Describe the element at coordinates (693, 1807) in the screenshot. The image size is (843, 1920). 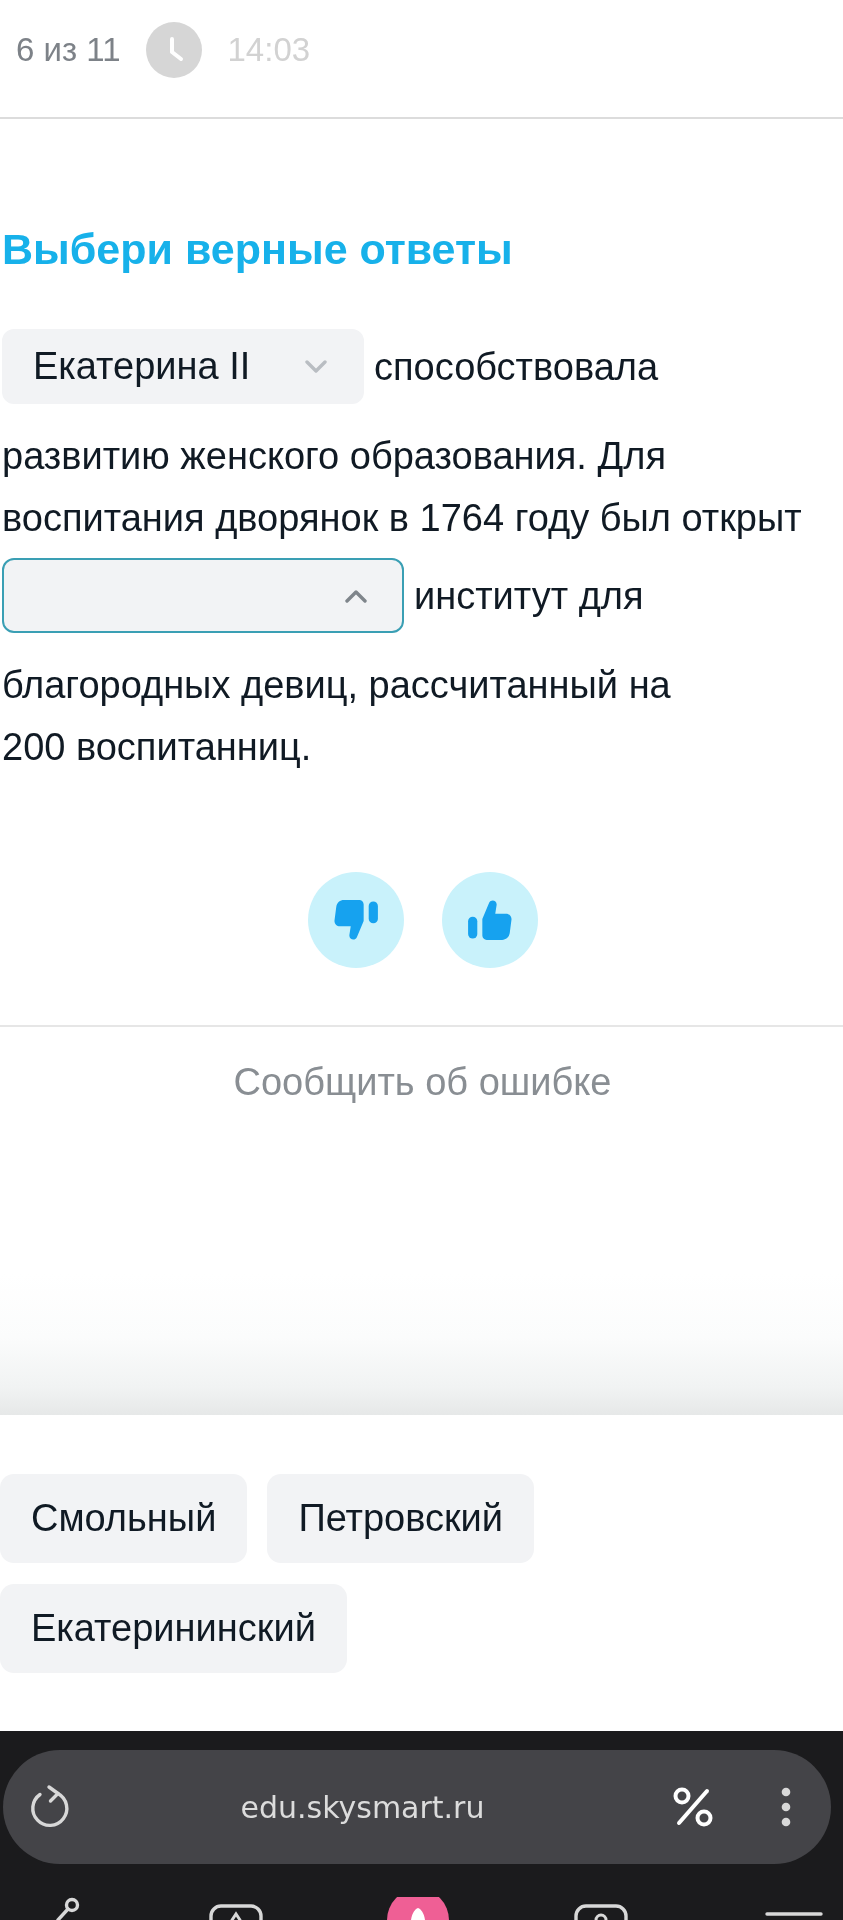
I see `percent-icon` at that location.